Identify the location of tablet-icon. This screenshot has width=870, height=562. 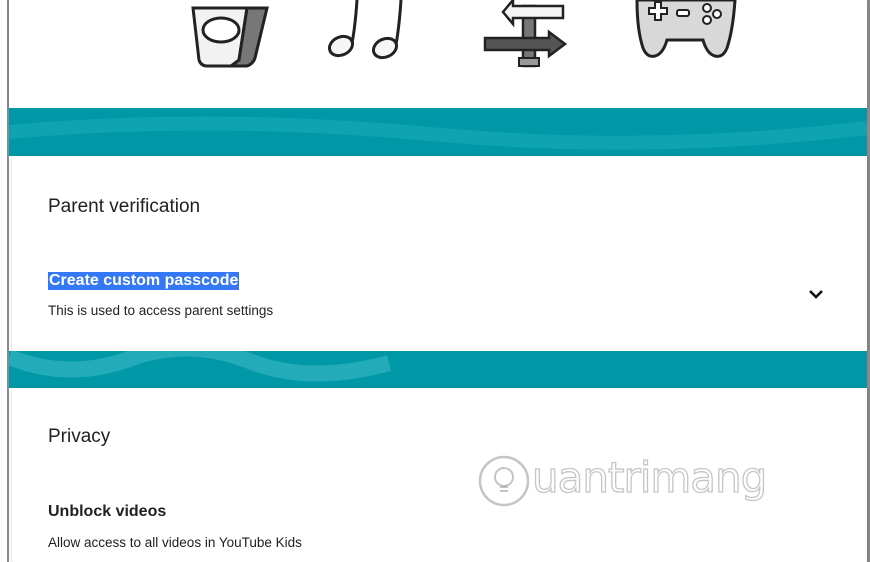
(230, 37).